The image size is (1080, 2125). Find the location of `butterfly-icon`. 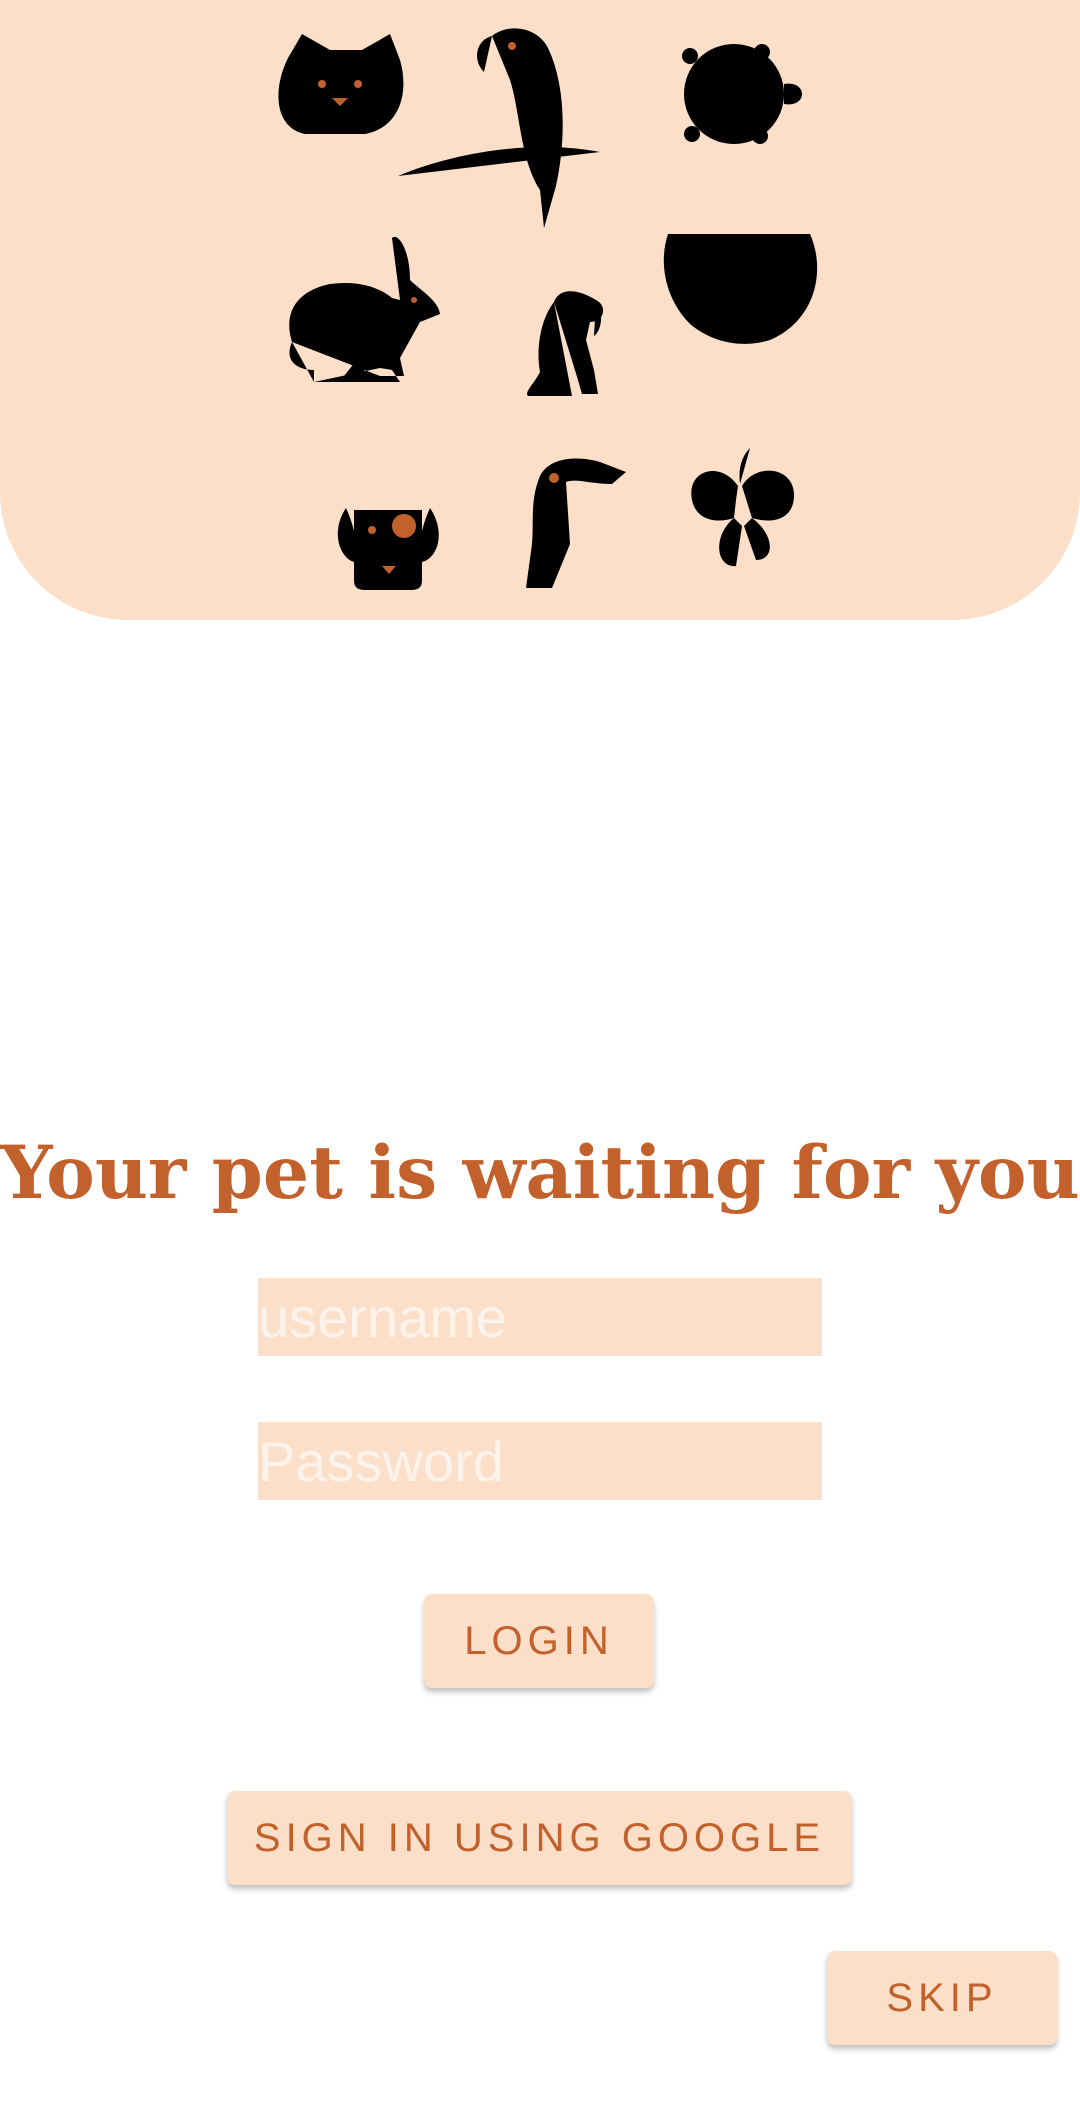

butterfly-icon is located at coordinates (743, 507).